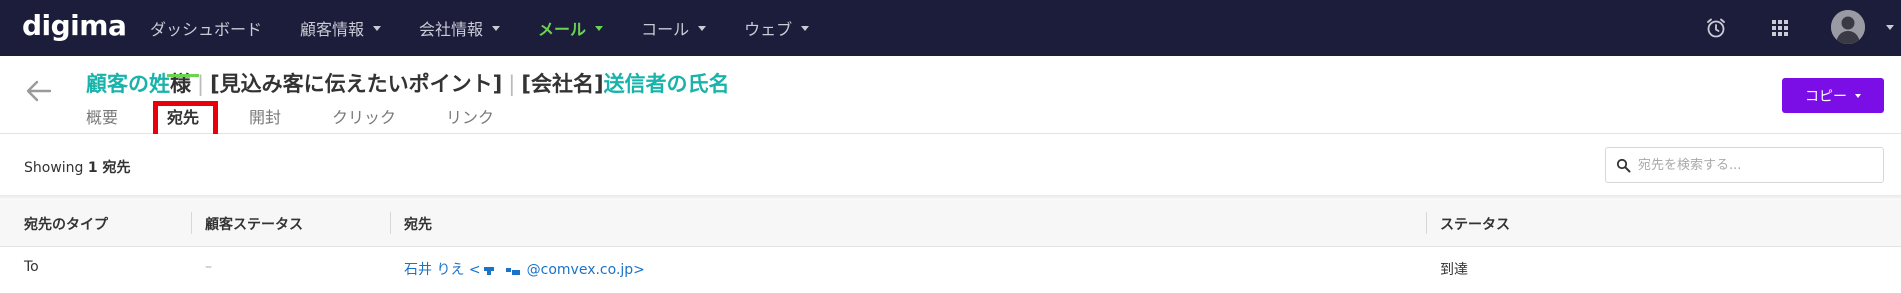 This screenshot has height=293, width=1901. I want to click on tab-links: リンク, so click(470, 116).